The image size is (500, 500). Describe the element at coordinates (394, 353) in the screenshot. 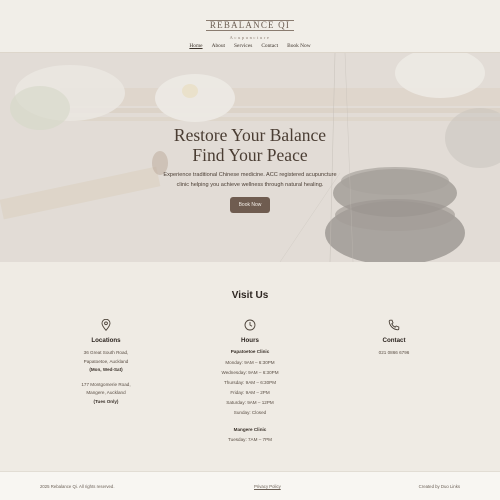

I see `phone-number: 021 0866 6796` at that location.